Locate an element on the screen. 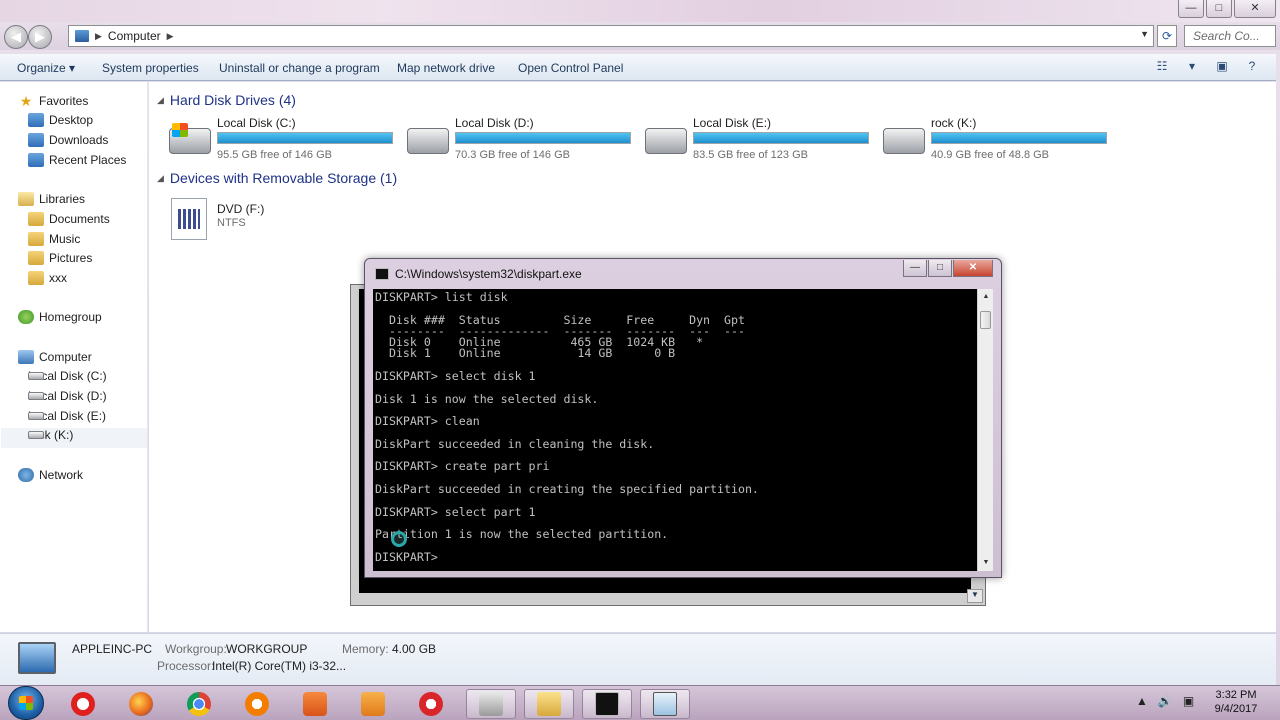 The image size is (1280, 720). scroll-thumb is located at coordinates (985, 320).